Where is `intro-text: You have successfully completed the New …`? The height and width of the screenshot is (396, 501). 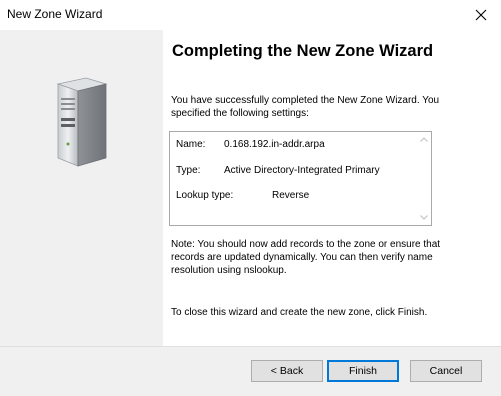 intro-text: You have successfully completed the New … is located at coordinates (305, 107).